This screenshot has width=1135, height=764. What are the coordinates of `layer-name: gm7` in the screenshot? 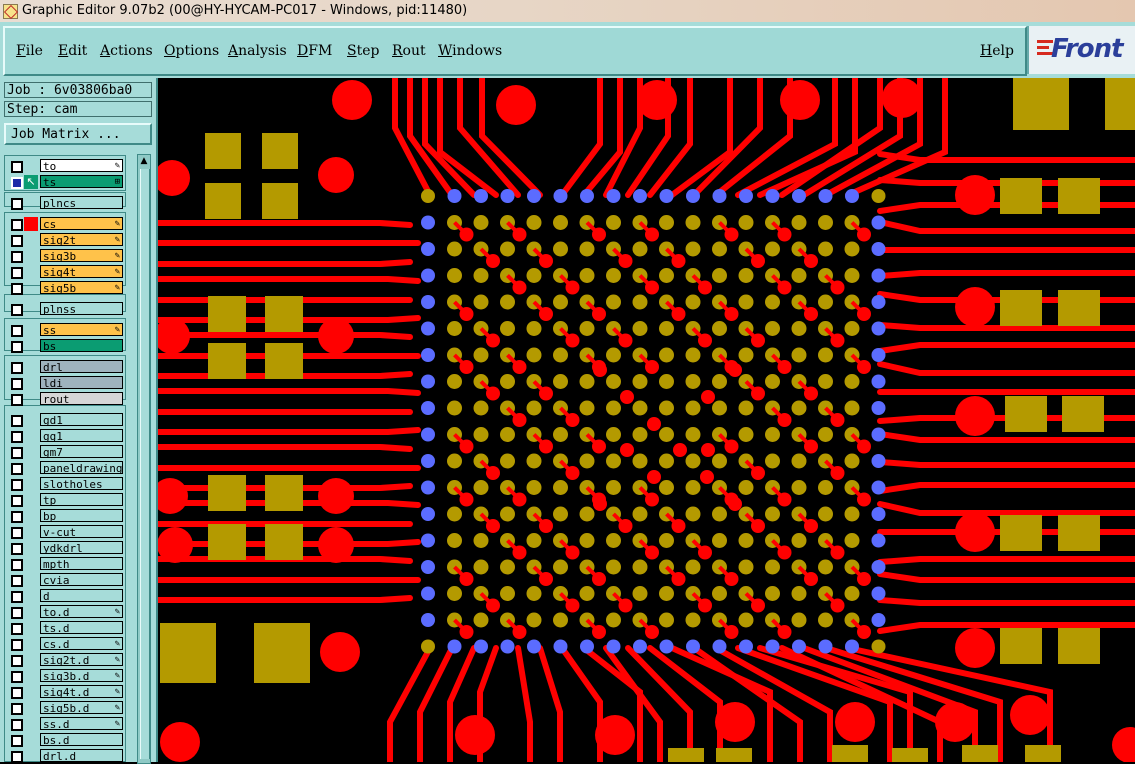 It's located at (81, 451).